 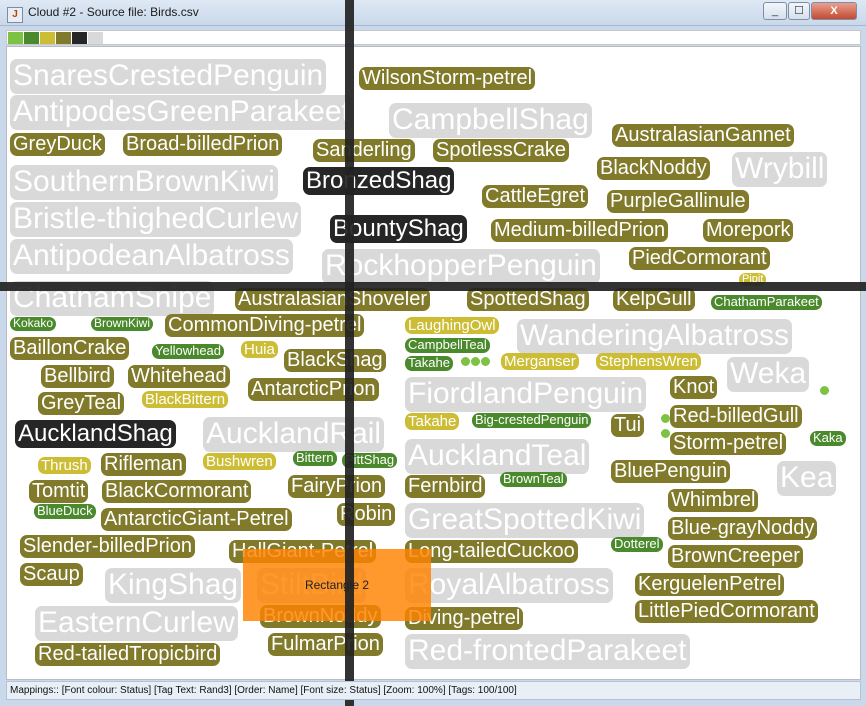 I want to click on cloud-tag: LittlePiedCormorant, so click(x=726, y=611).